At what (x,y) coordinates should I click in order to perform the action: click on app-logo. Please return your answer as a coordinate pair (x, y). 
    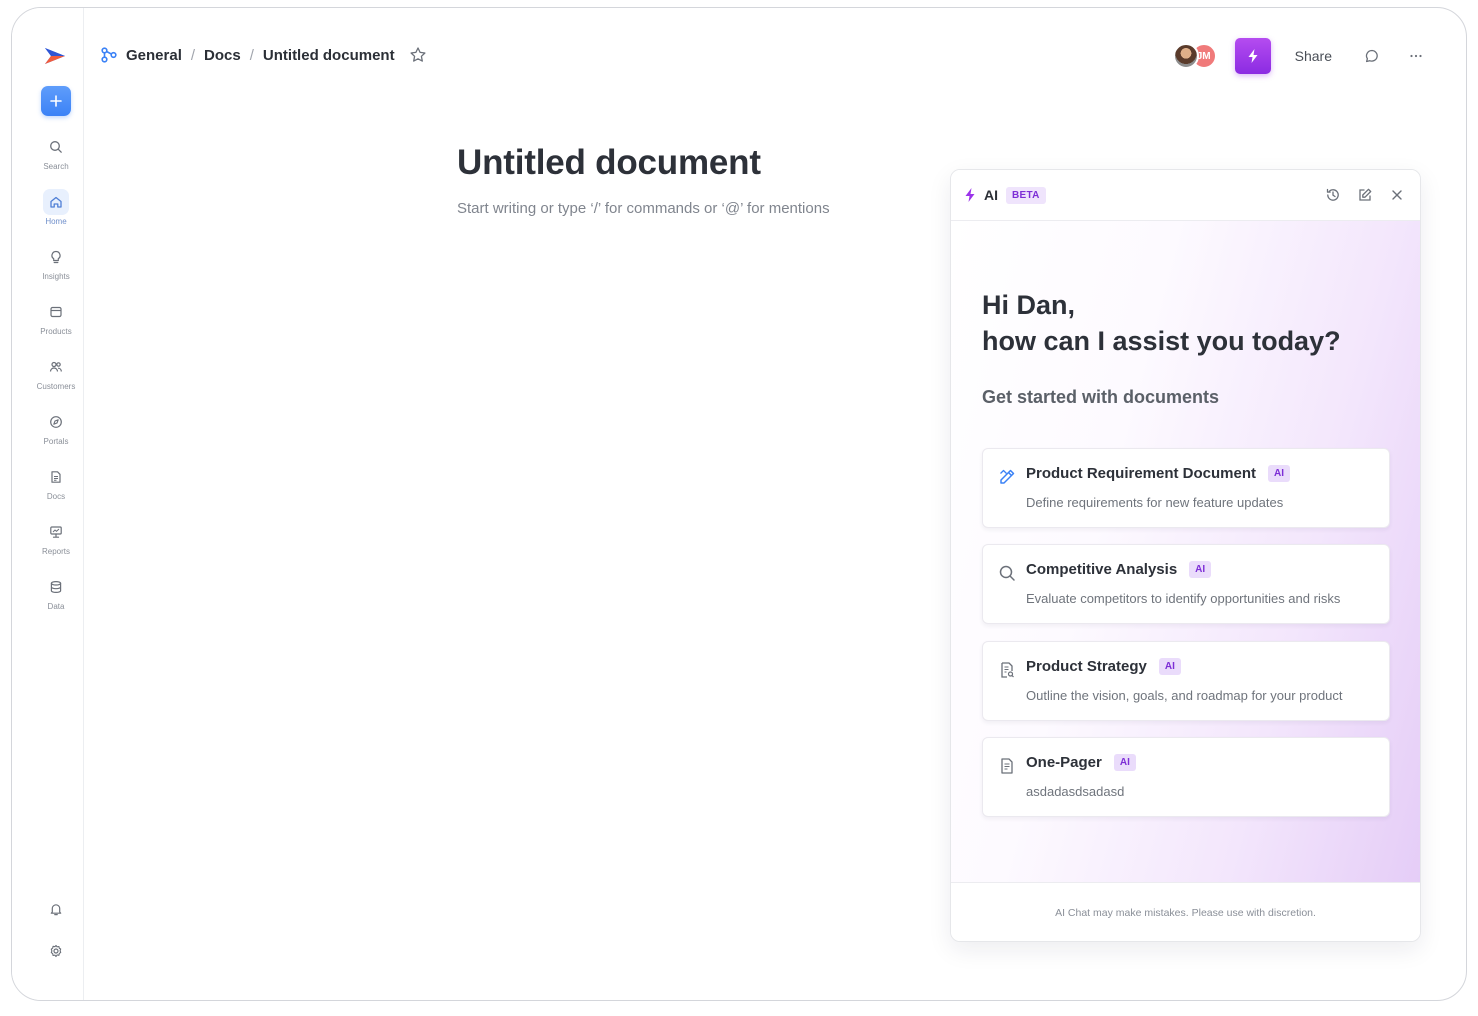
    Looking at the image, I should click on (55, 56).